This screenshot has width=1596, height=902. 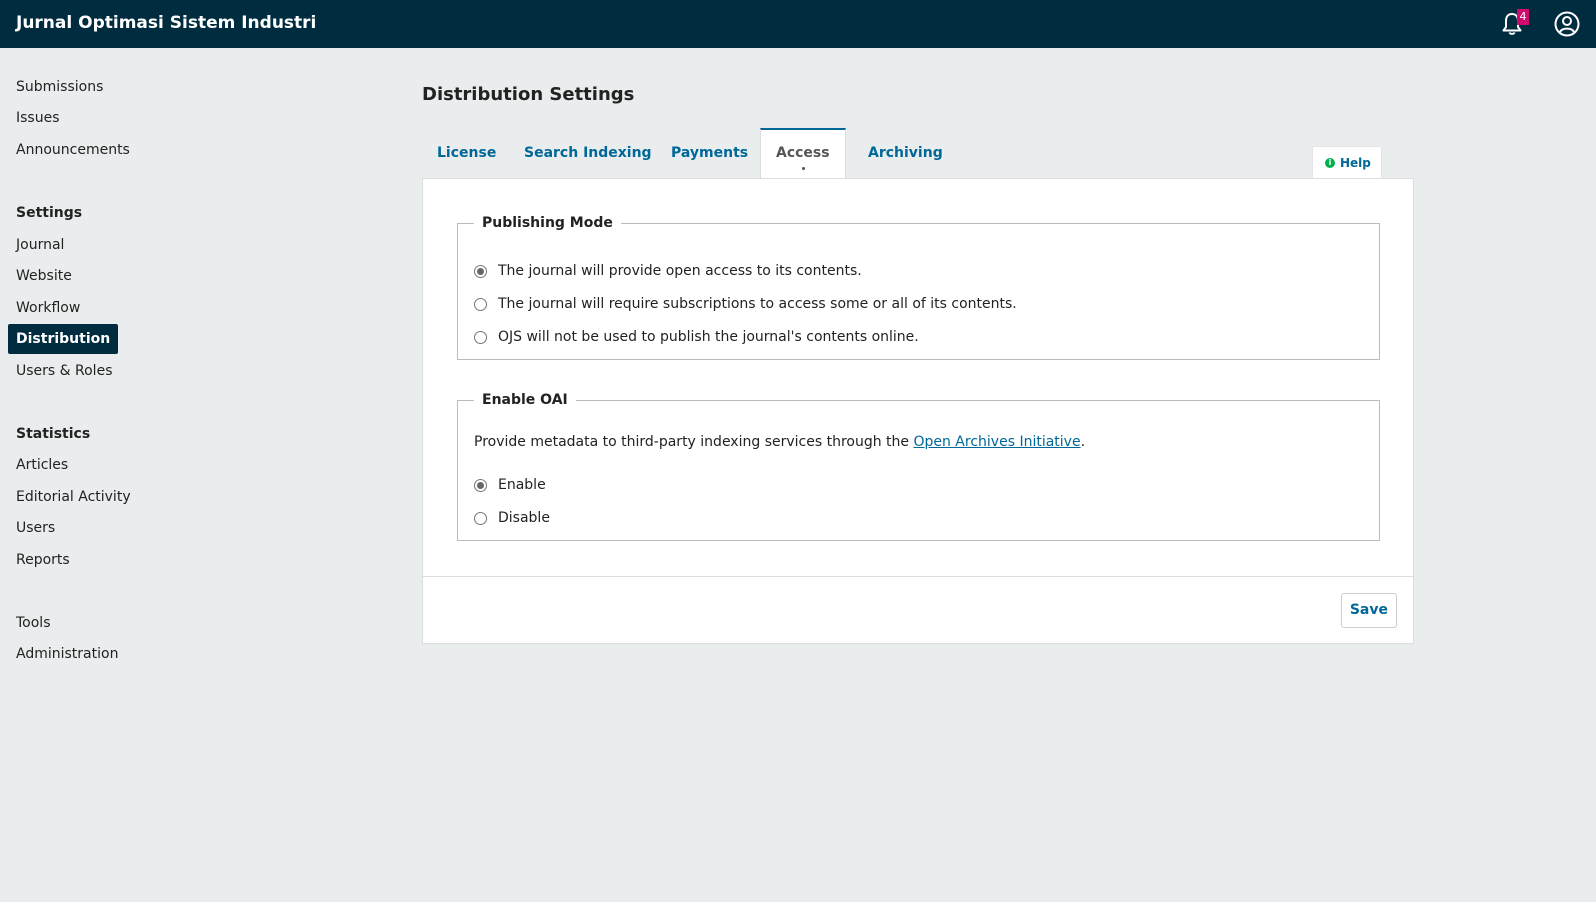 What do you see at coordinates (43, 560) in the screenshot?
I see `sidebar-item-reports: Reports` at bounding box center [43, 560].